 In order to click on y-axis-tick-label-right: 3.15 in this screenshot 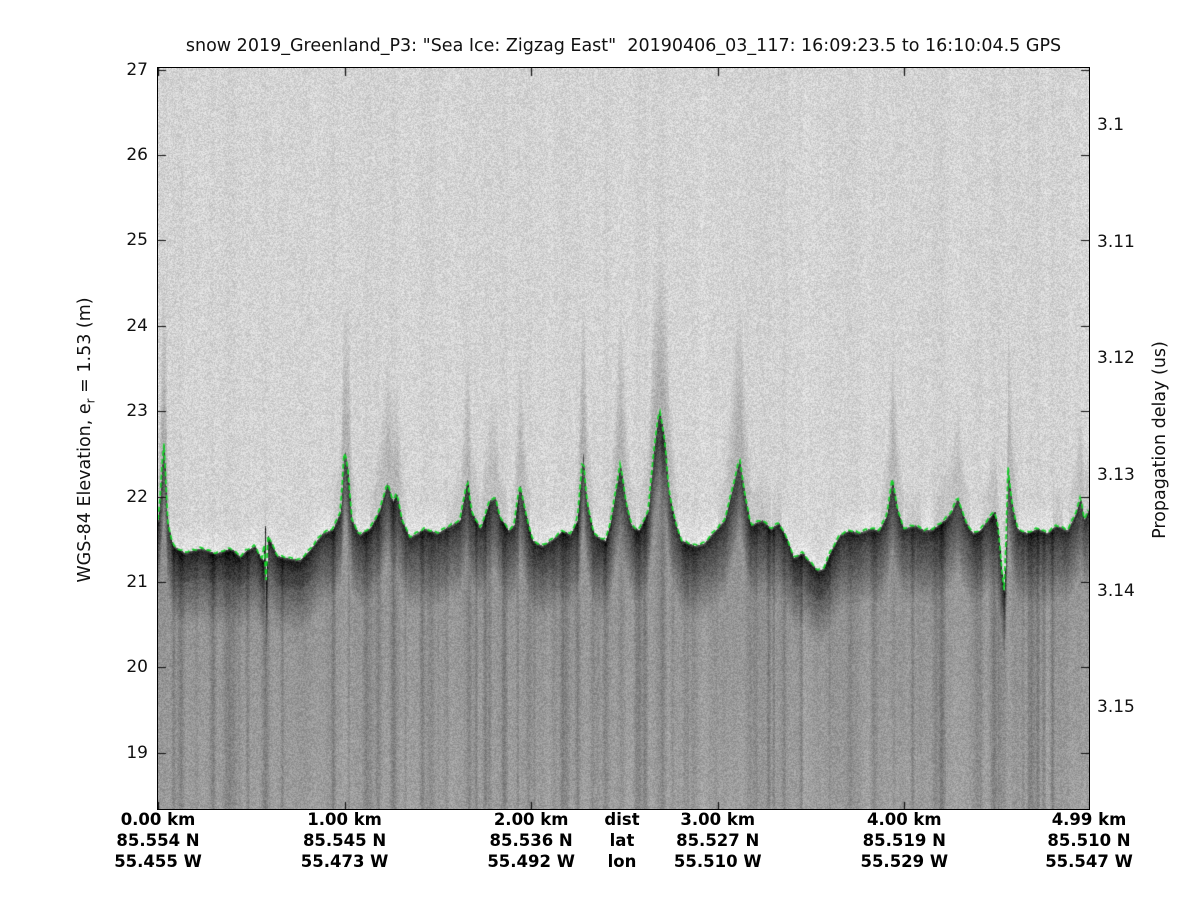, I will do `click(1116, 707)`.